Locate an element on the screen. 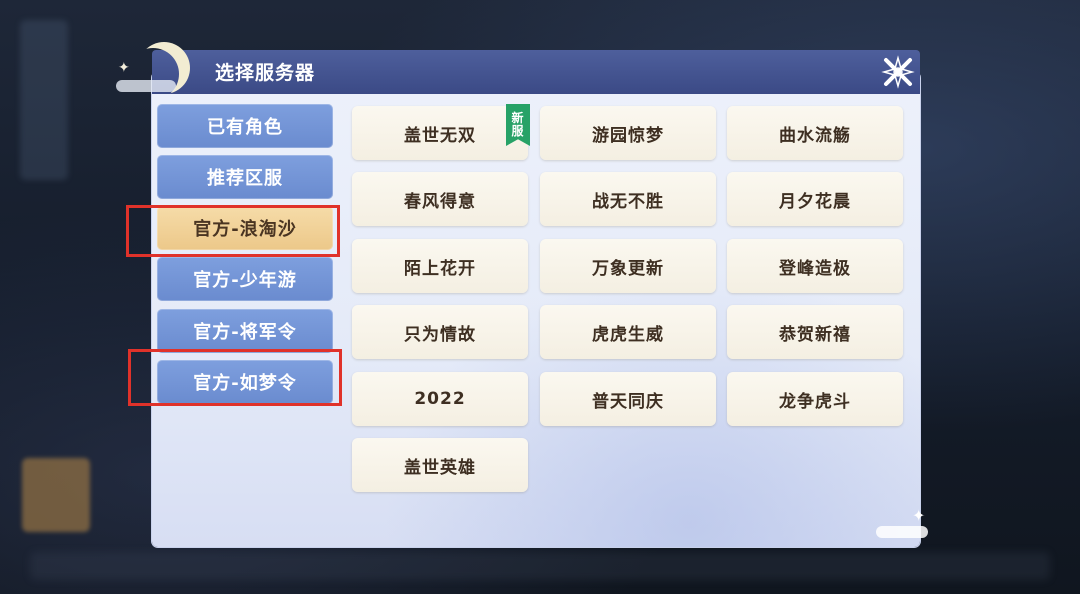 The height and width of the screenshot is (594, 1080). server-button: 普天同庆 is located at coordinates (628, 399).